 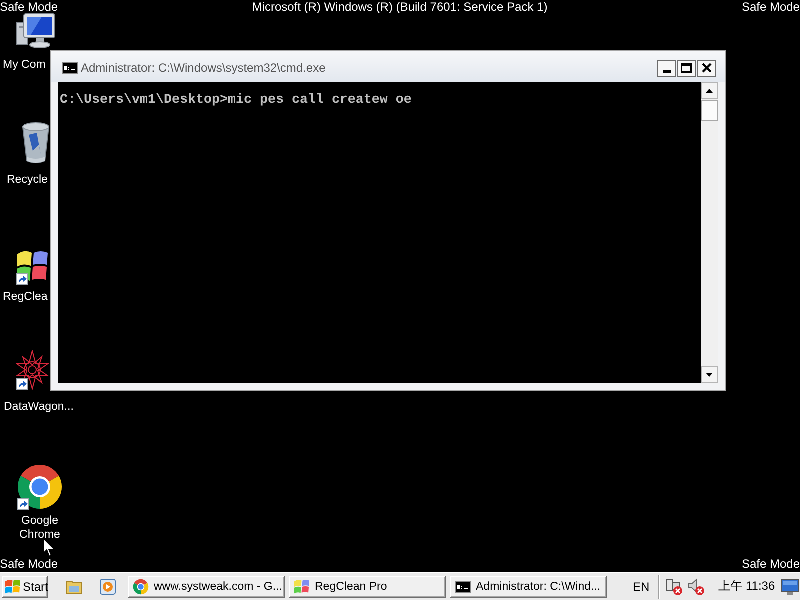 I want to click on computer-icon, so click(x=36, y=31).